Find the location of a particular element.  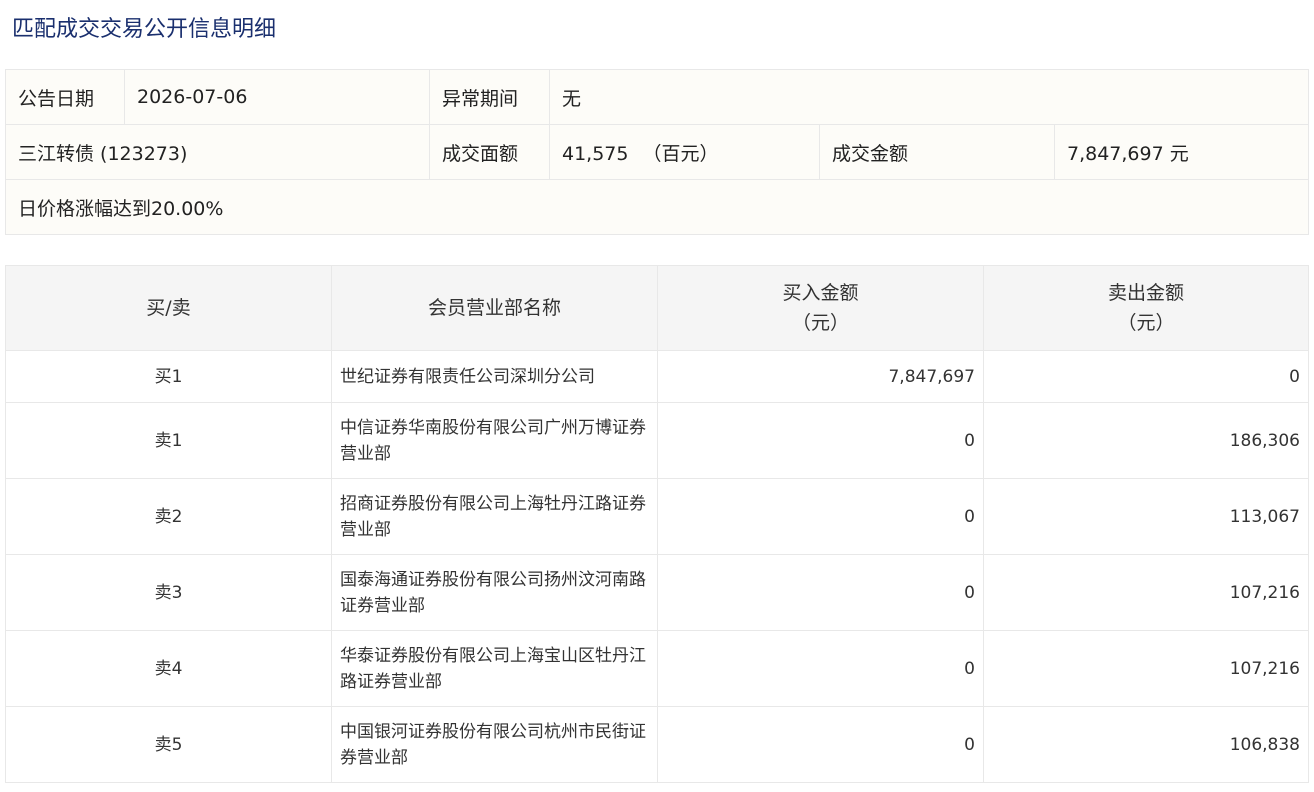

row-member: 中国银河证券股份有限公司杭州市民街证券营业部 is located at coordinates (494, 744).